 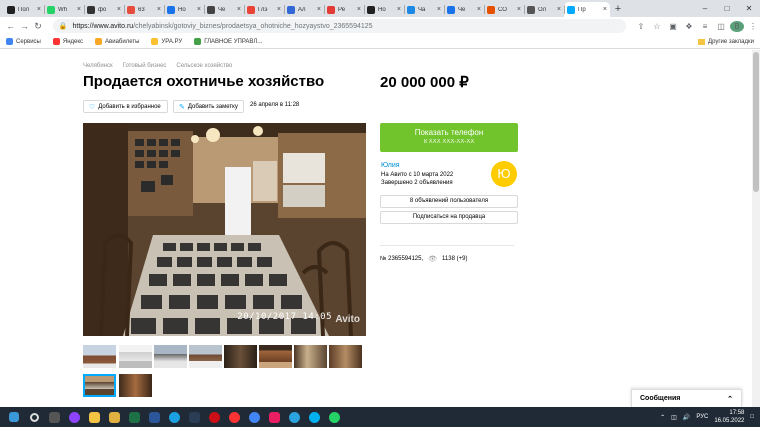 What do you see at coordinates (730, 399) in the screenshot?
I see `chevron-up-icon: ⌃` at bounding box center [730, 399].